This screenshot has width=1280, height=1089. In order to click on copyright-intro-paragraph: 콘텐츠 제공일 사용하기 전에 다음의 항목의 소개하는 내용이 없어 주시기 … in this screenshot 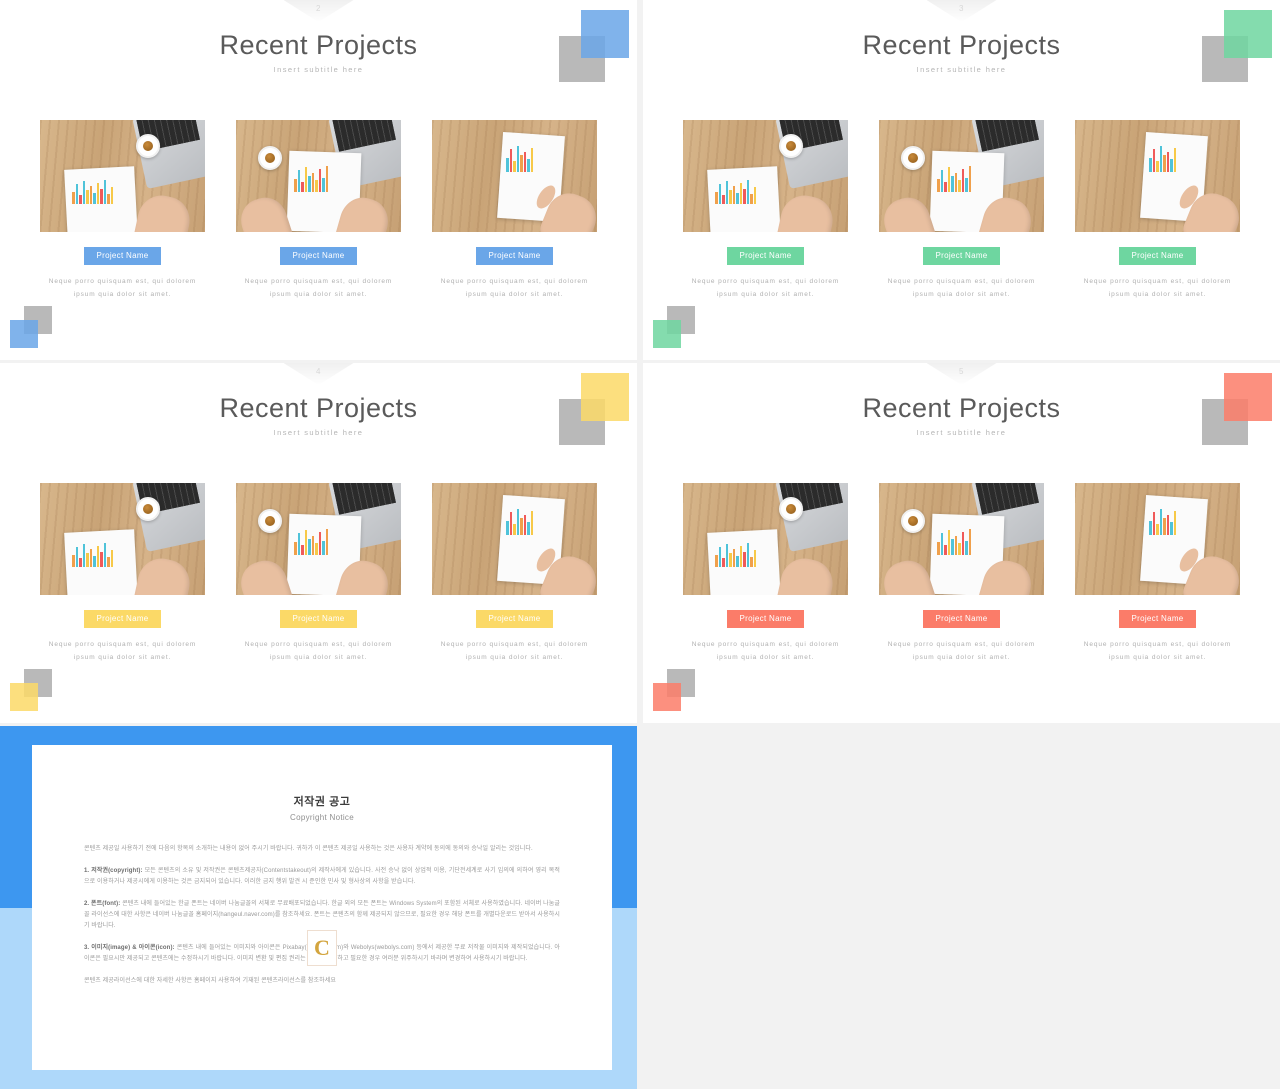, I will do `click(308, 849)`.